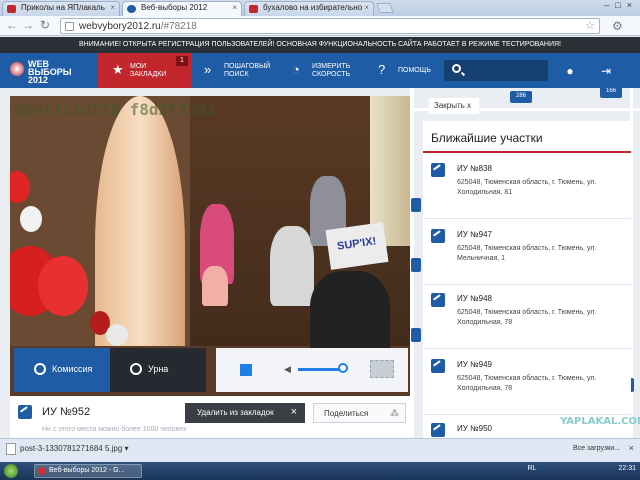 This screenshot has height=480, width=640. What do you see at coordinates (28, 25) in the screenshot?
I see `forward-icon: →` at bounding box center [28, 25].